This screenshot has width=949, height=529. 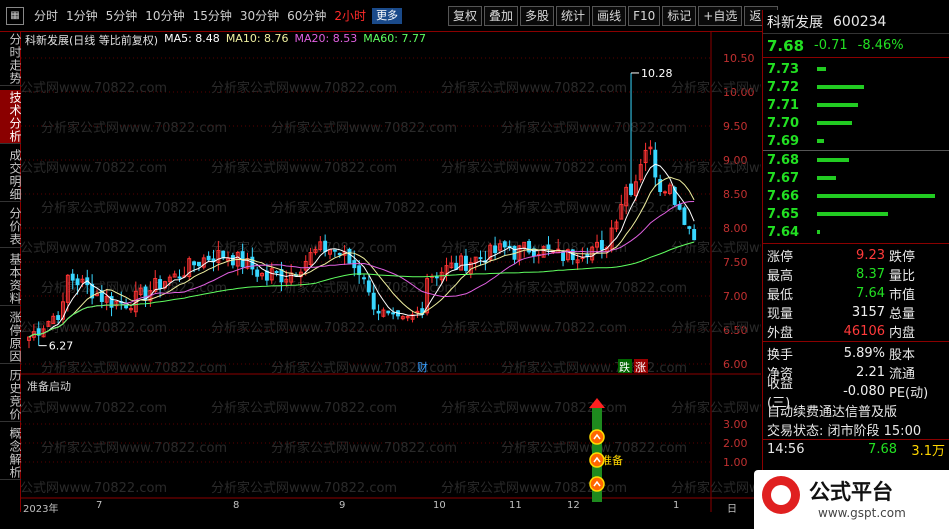 What do you see at coordinates (597, 484) in the screenshot?
I see `signal-dot-icon` at bounding box center [597, 484].